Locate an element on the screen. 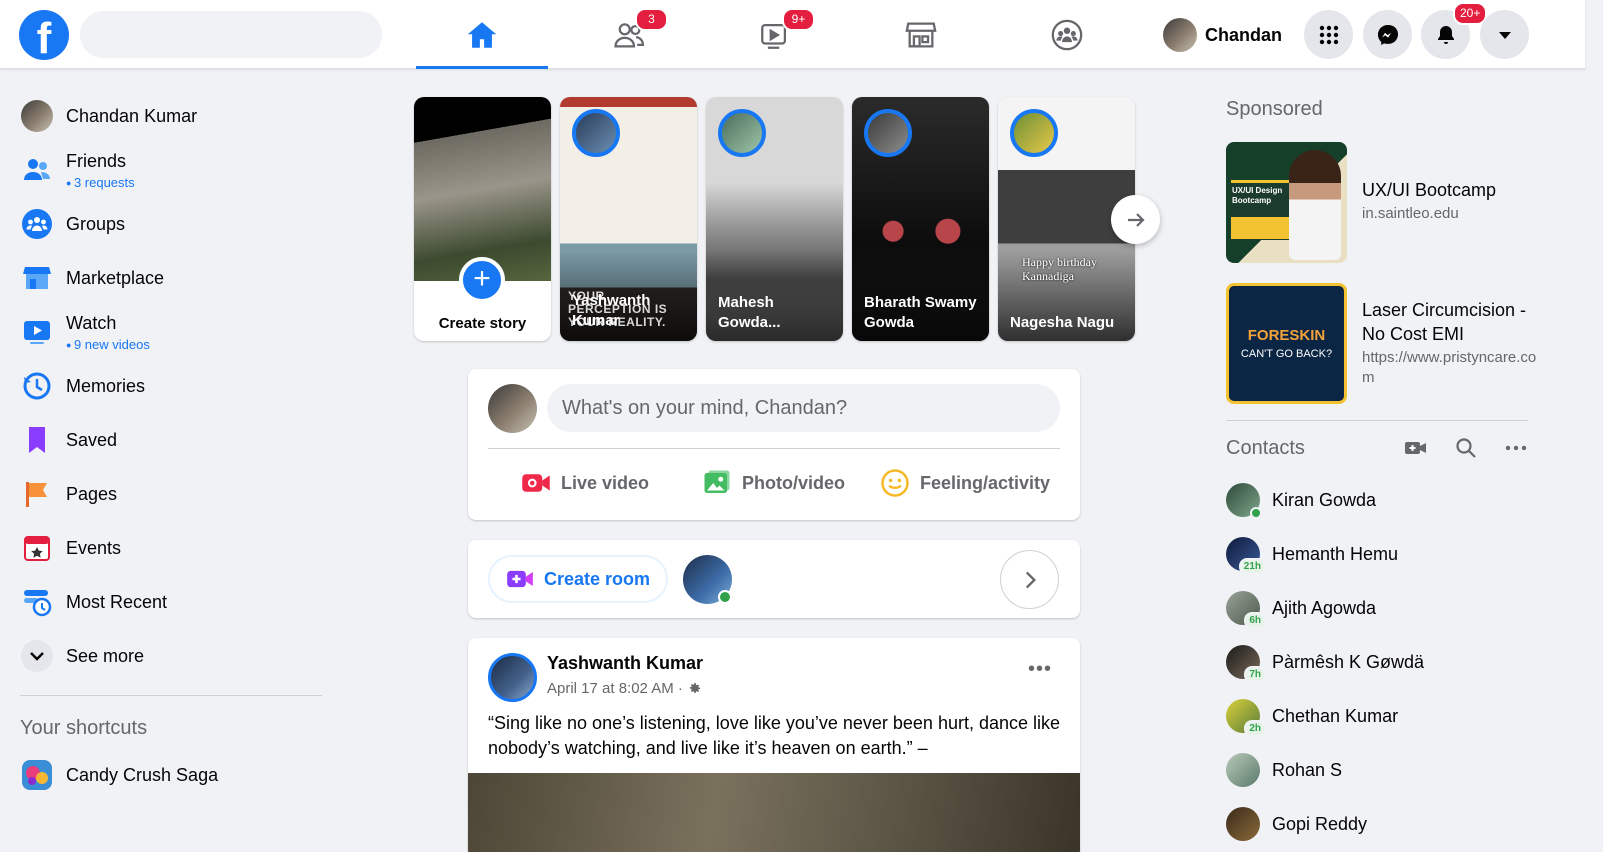 The height and width of the screenshot is (852, 1603). shortcut-candy-crush: Candy Crush Saga is located at coordinates (168, 775).